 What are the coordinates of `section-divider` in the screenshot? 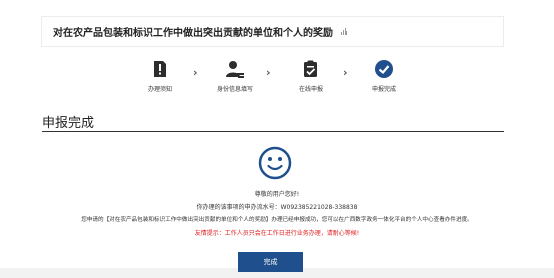 It's located at (273, 131).